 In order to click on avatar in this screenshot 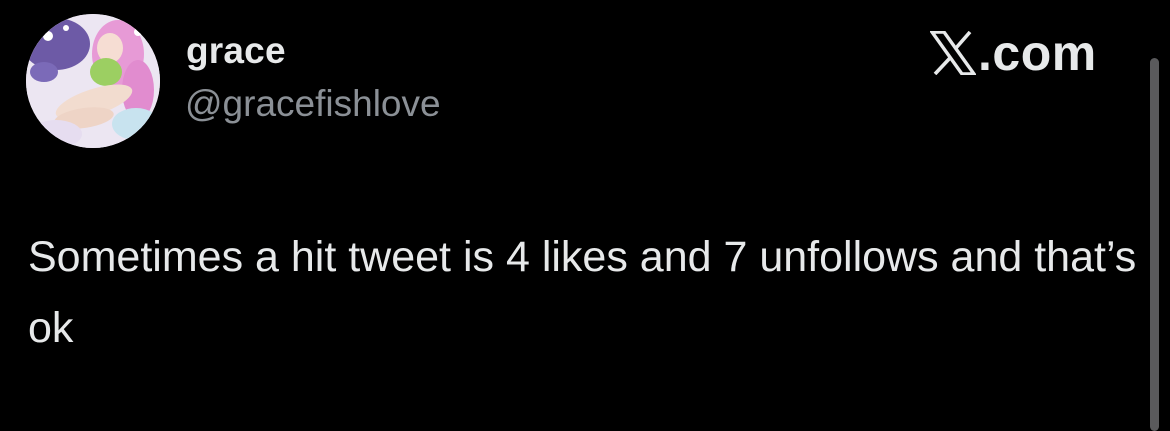, I will do `click(93, 81)`.